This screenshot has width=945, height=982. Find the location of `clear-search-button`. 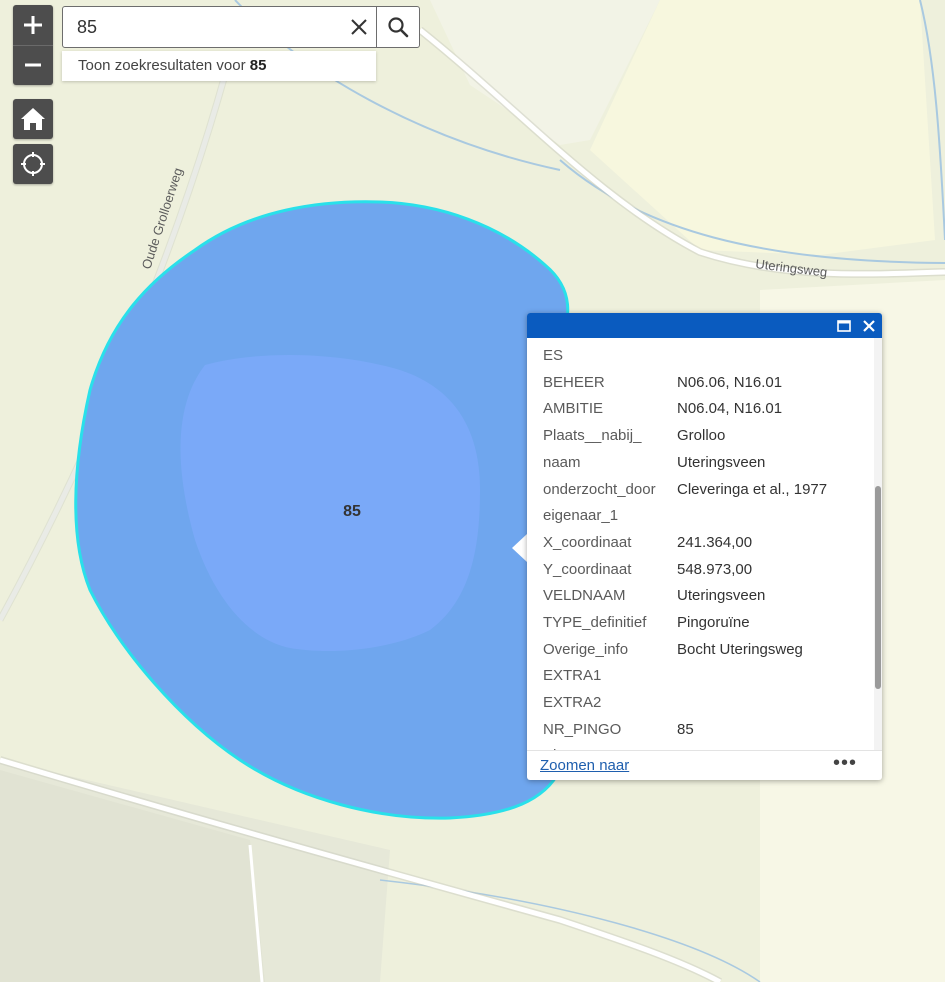

clear-search-button is located at coordinates (359, 27).